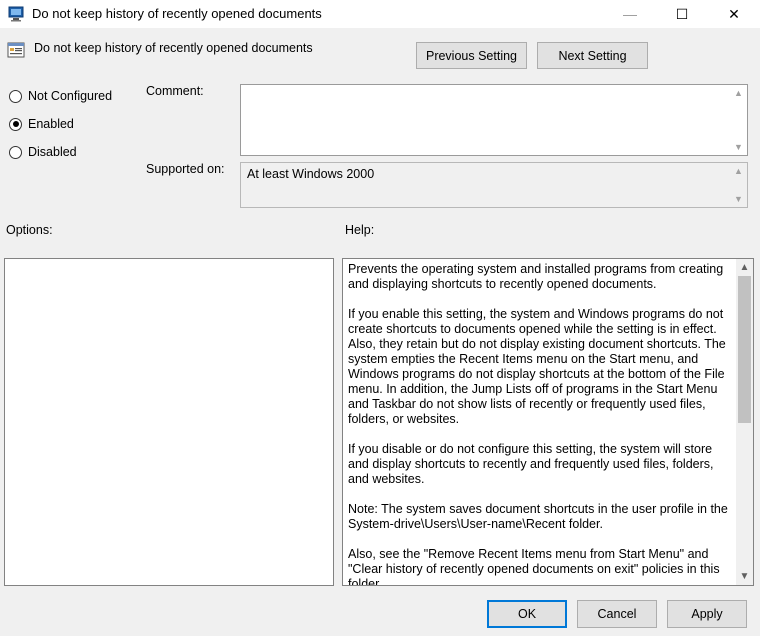 The width and height of the screenshot is (760, 636). What do you see at coordinates (185, 169) in the screenshot?
I see `supported-on-label: Supported on:` at bounding box center [185, 169].